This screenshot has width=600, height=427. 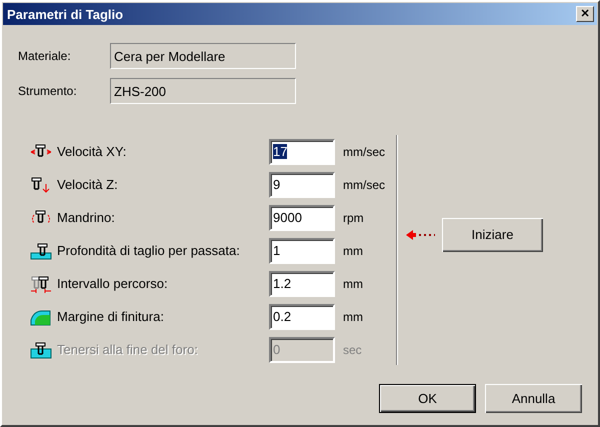 What do you see at coordinates (492, 235) in the screenshot?
I see `start-button: Iniziare` at bounding box center [492, 235].